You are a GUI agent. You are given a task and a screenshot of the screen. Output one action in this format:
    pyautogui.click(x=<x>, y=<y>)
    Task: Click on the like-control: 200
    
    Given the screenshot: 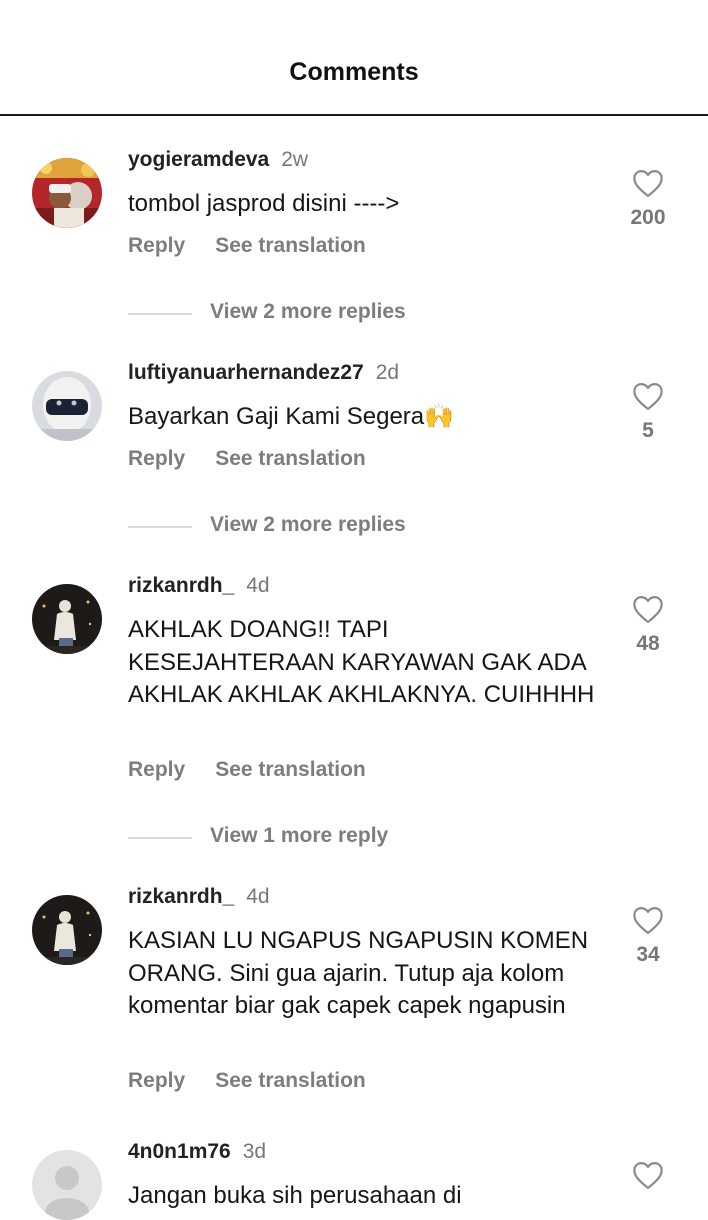 What is the action you would take?
    pyautogui.click(x=648, y=199)
    